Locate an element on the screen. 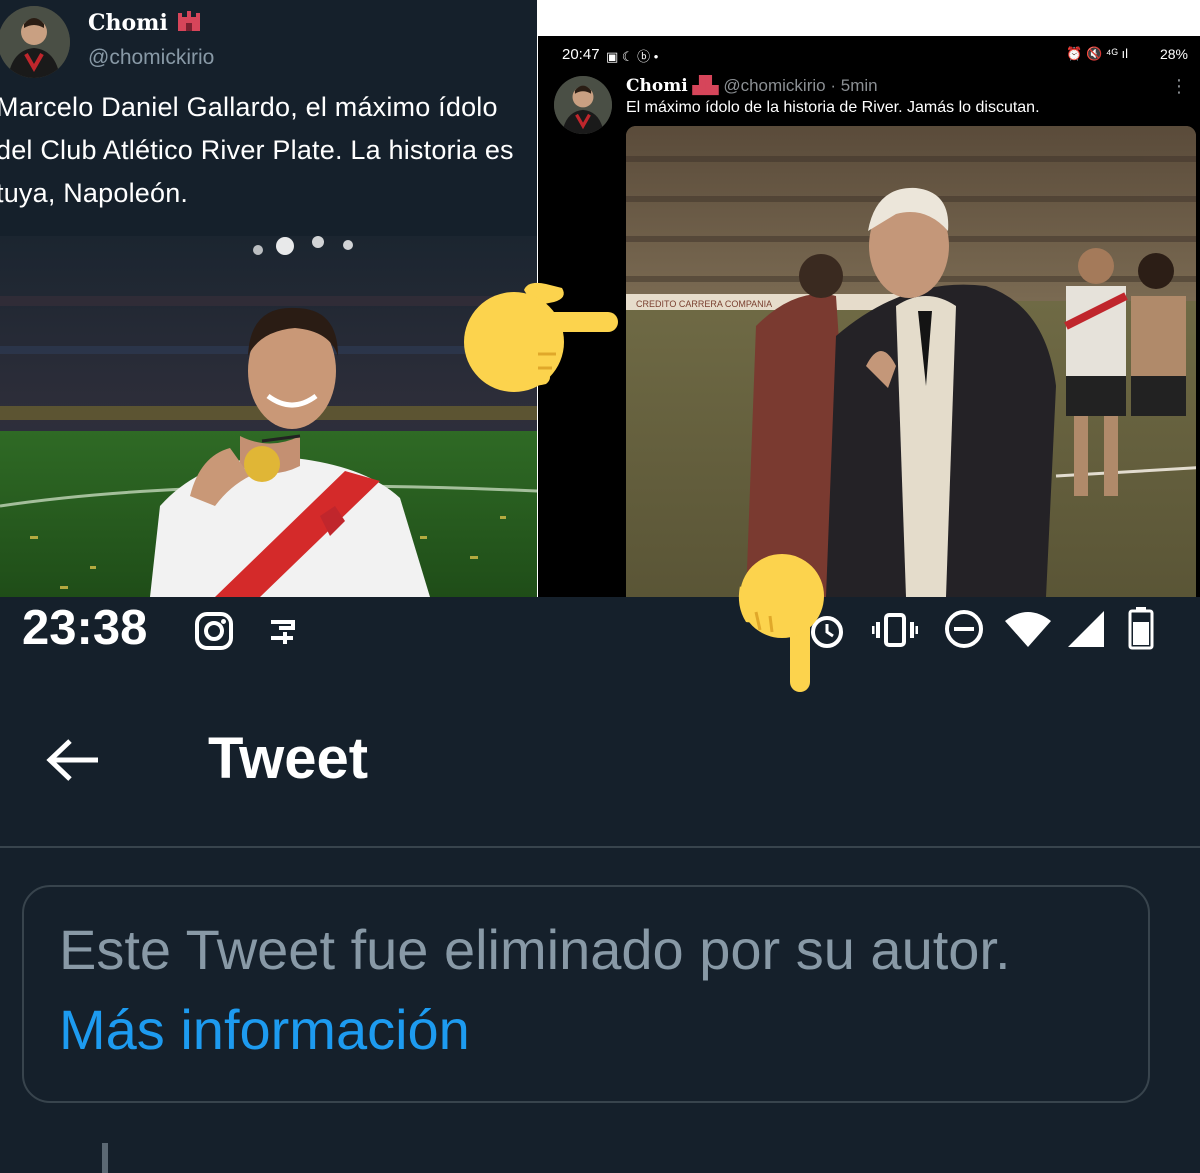 Image resolution: width=1200 pixels, height=1173 pixels. tweet-meta: Chomi ▟▙ @chomickirio · 5min is located at coordinates (752, 86).